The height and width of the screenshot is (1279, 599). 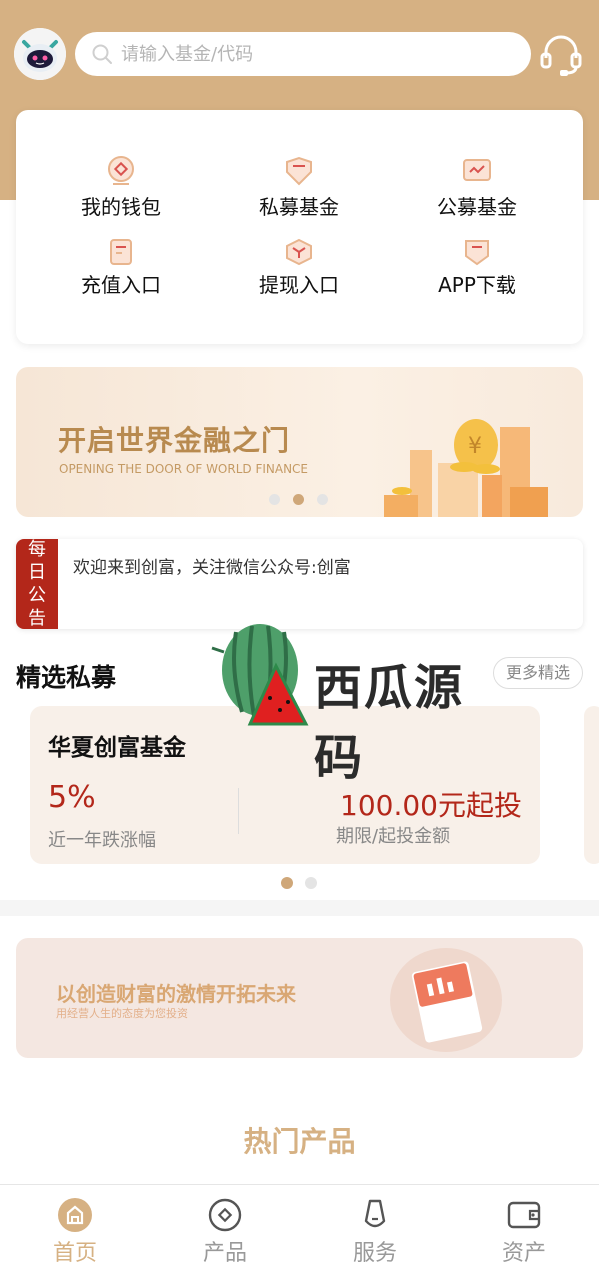 I want to click on next-fund-card, so click(x=591, y=785).